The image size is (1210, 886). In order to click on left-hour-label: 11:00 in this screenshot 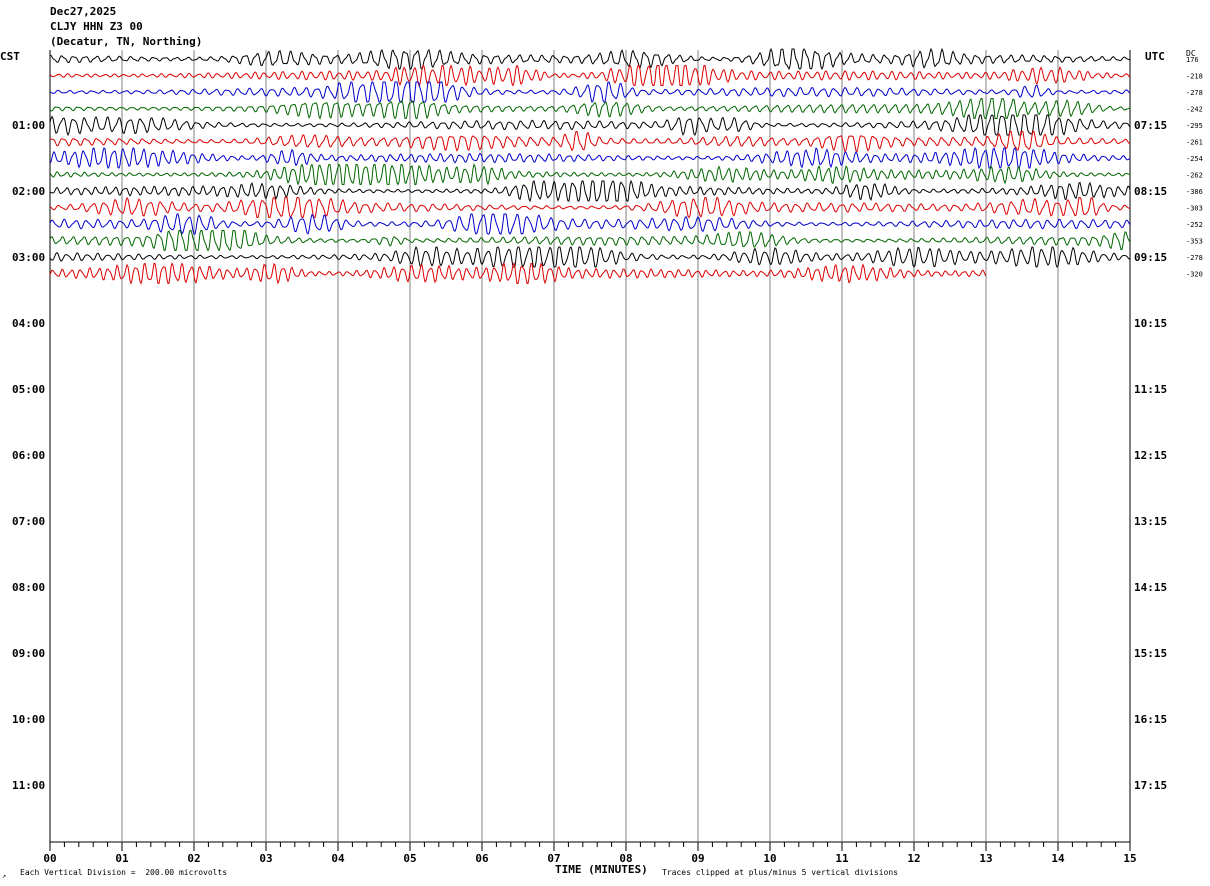, I will do `click(28, 785)`.